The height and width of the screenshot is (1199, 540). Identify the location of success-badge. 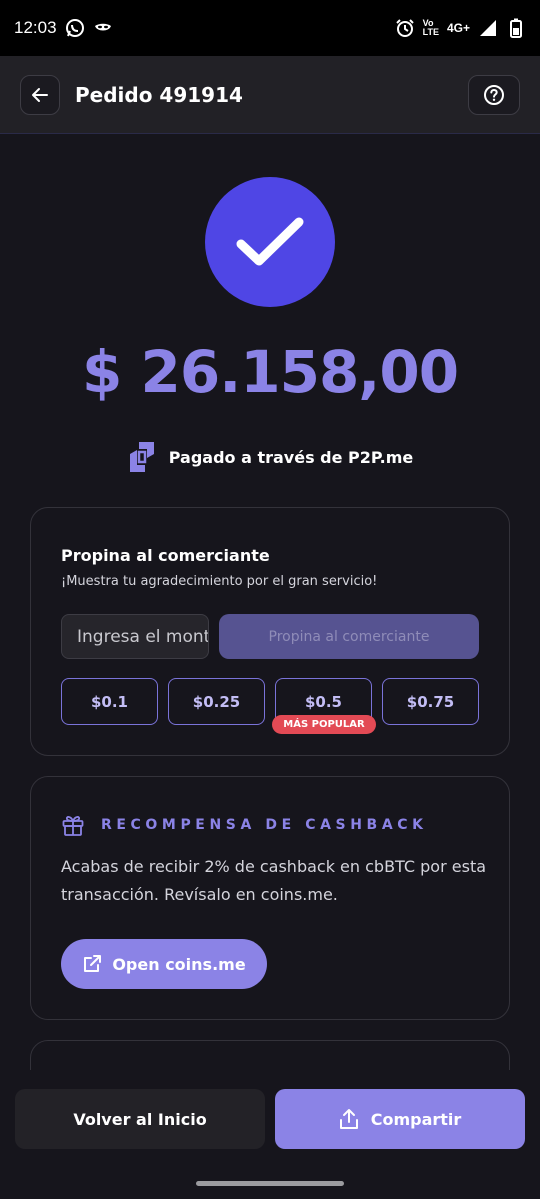
(270, 242).